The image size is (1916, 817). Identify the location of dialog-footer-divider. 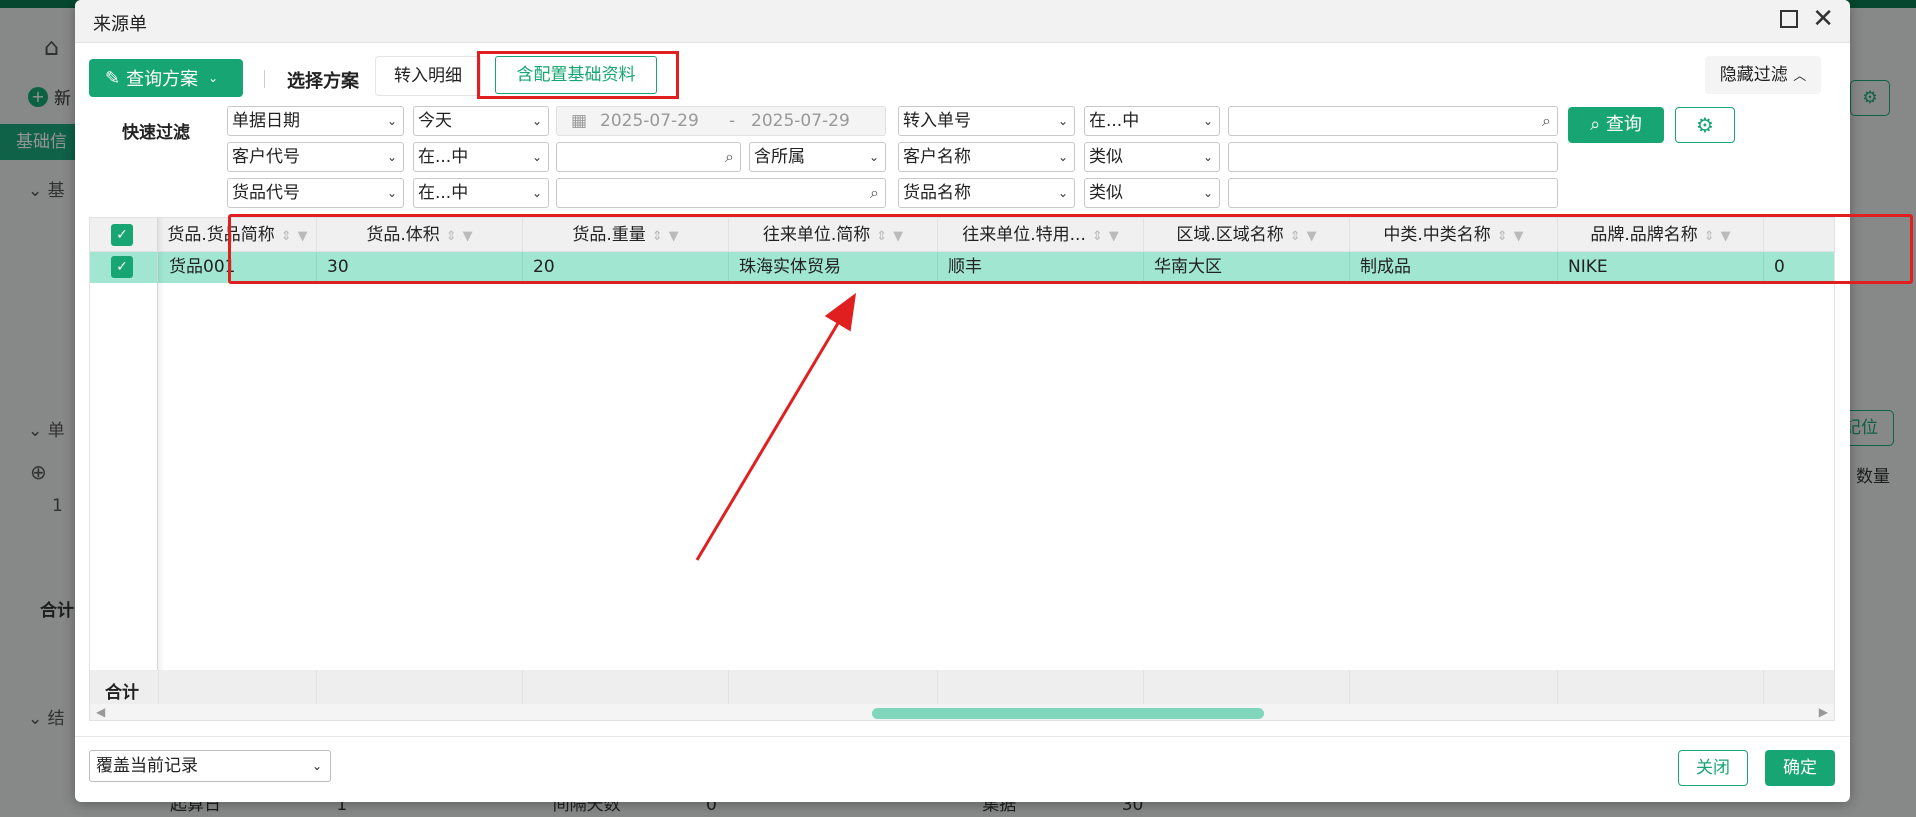
(962, 736).